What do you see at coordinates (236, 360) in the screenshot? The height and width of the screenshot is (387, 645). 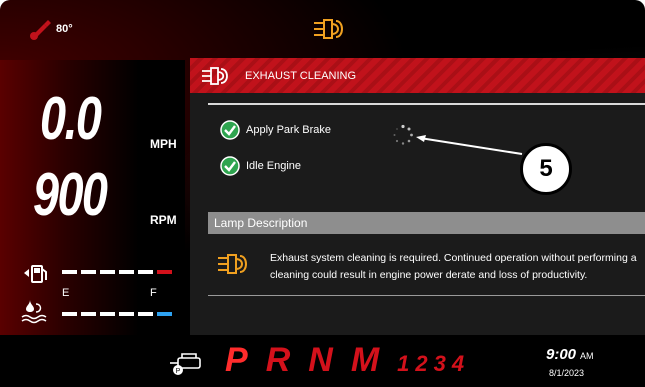 I see `gear-park: P` at bounding box center [236, 360].